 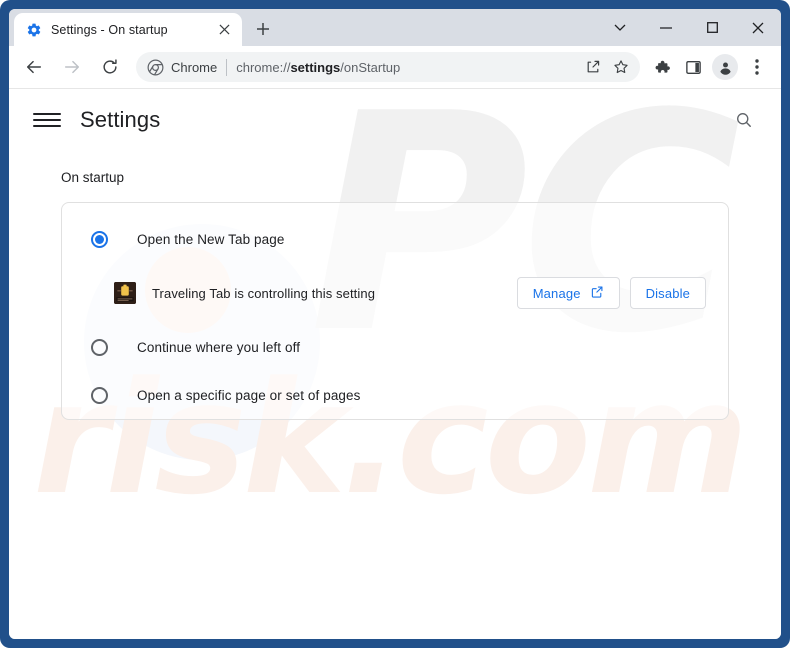 What do you see at coordinates (47, 120) in the screenshot?
I see `hamburger-menu-icon` at bounding box center [47, 120].